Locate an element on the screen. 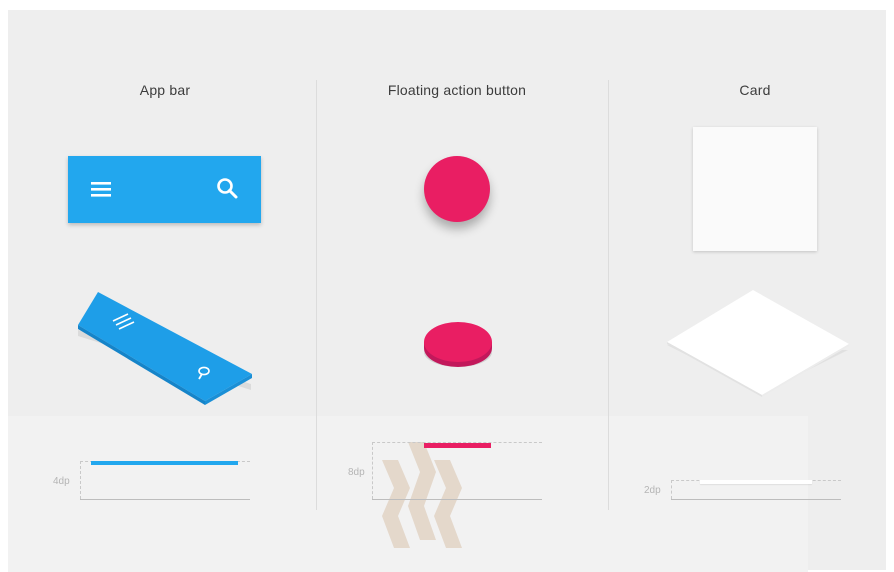 The image size is (894, 572). fab-elevation-bar is located at coordinates (457, 445).